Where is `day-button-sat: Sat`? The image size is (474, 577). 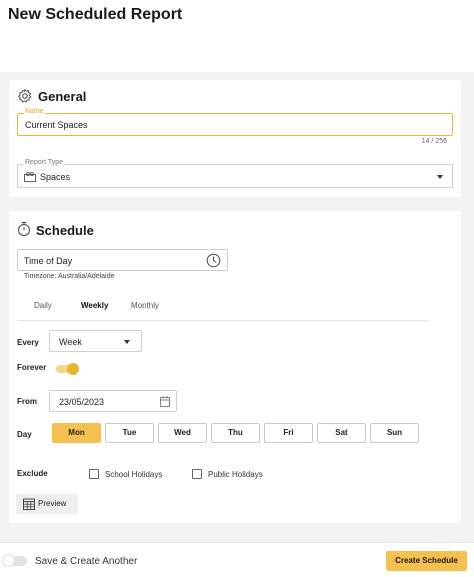
day-button-sat: Sat is located at coordinates (341, 433).